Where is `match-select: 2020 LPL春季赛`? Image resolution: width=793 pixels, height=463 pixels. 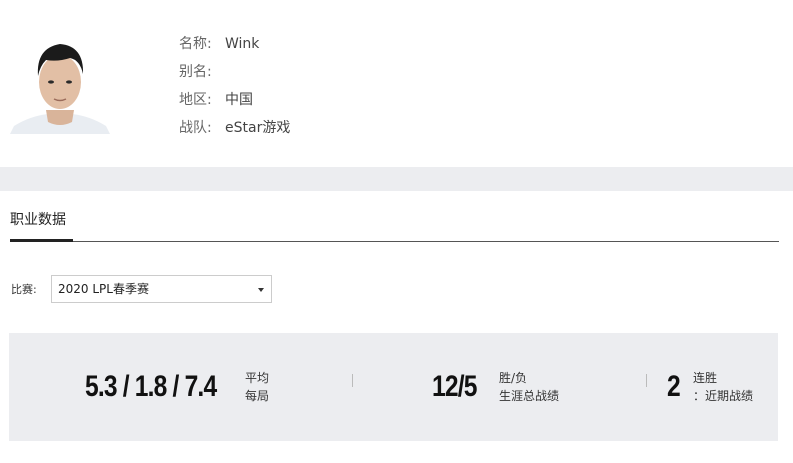
match-select: 2020 LPL春季赛 is located at coordinates (161, 289).